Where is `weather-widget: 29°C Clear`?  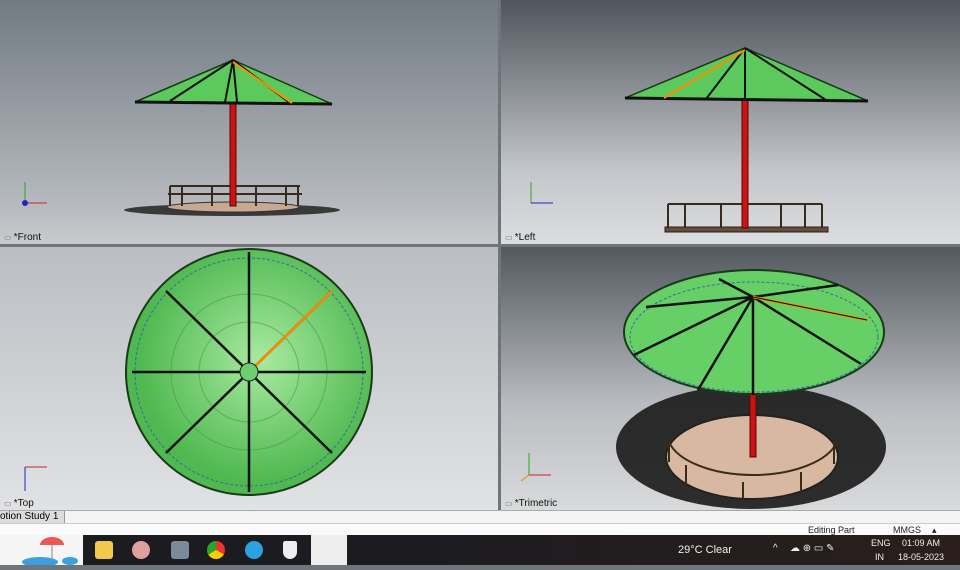 weather-widget: 29°C Clear is located at coordinates (705, 550).